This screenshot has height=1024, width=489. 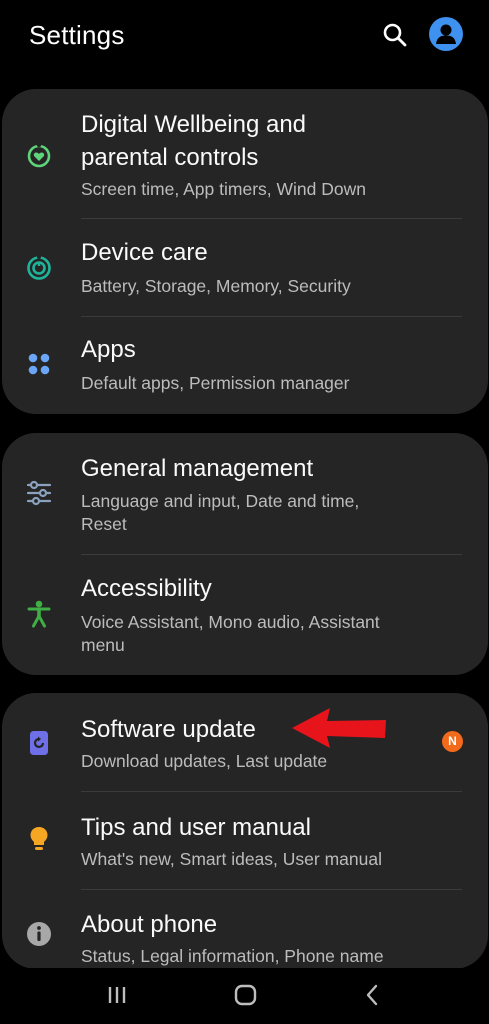 What do you see at coordinates (230, 622) in the screenshot?
I see `item-subtitle: Voice Assistant, Mono audio, Assistant` at bounding box center [230, 622].